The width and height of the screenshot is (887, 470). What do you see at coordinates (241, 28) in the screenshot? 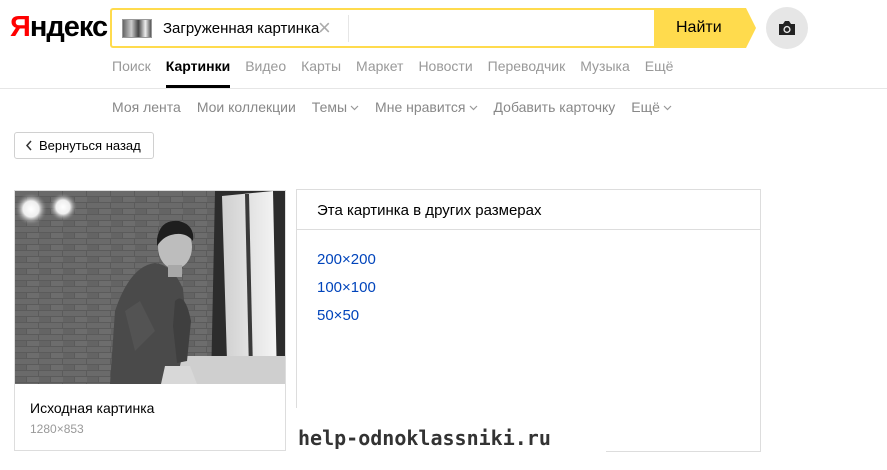
I see `uploaded-image-label: Загруженная картинка` at bounding box center [241, 28].